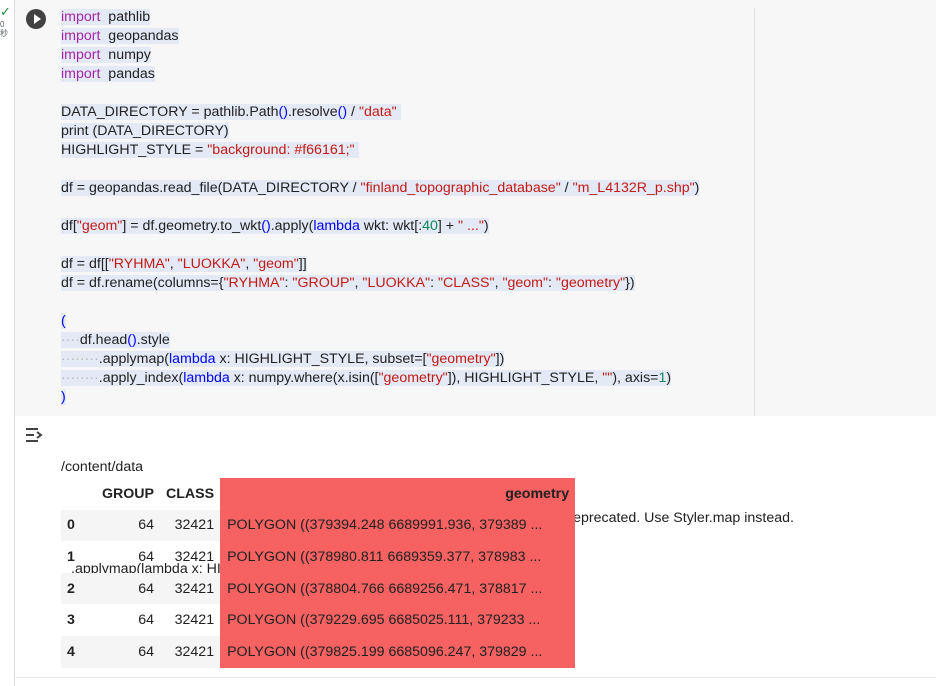 This screenshot has width=936, height=686. What do you see at coordinates (380, 55) in the screenshot?
I see `code-line: import numpy` at bounding box center [380, 55].